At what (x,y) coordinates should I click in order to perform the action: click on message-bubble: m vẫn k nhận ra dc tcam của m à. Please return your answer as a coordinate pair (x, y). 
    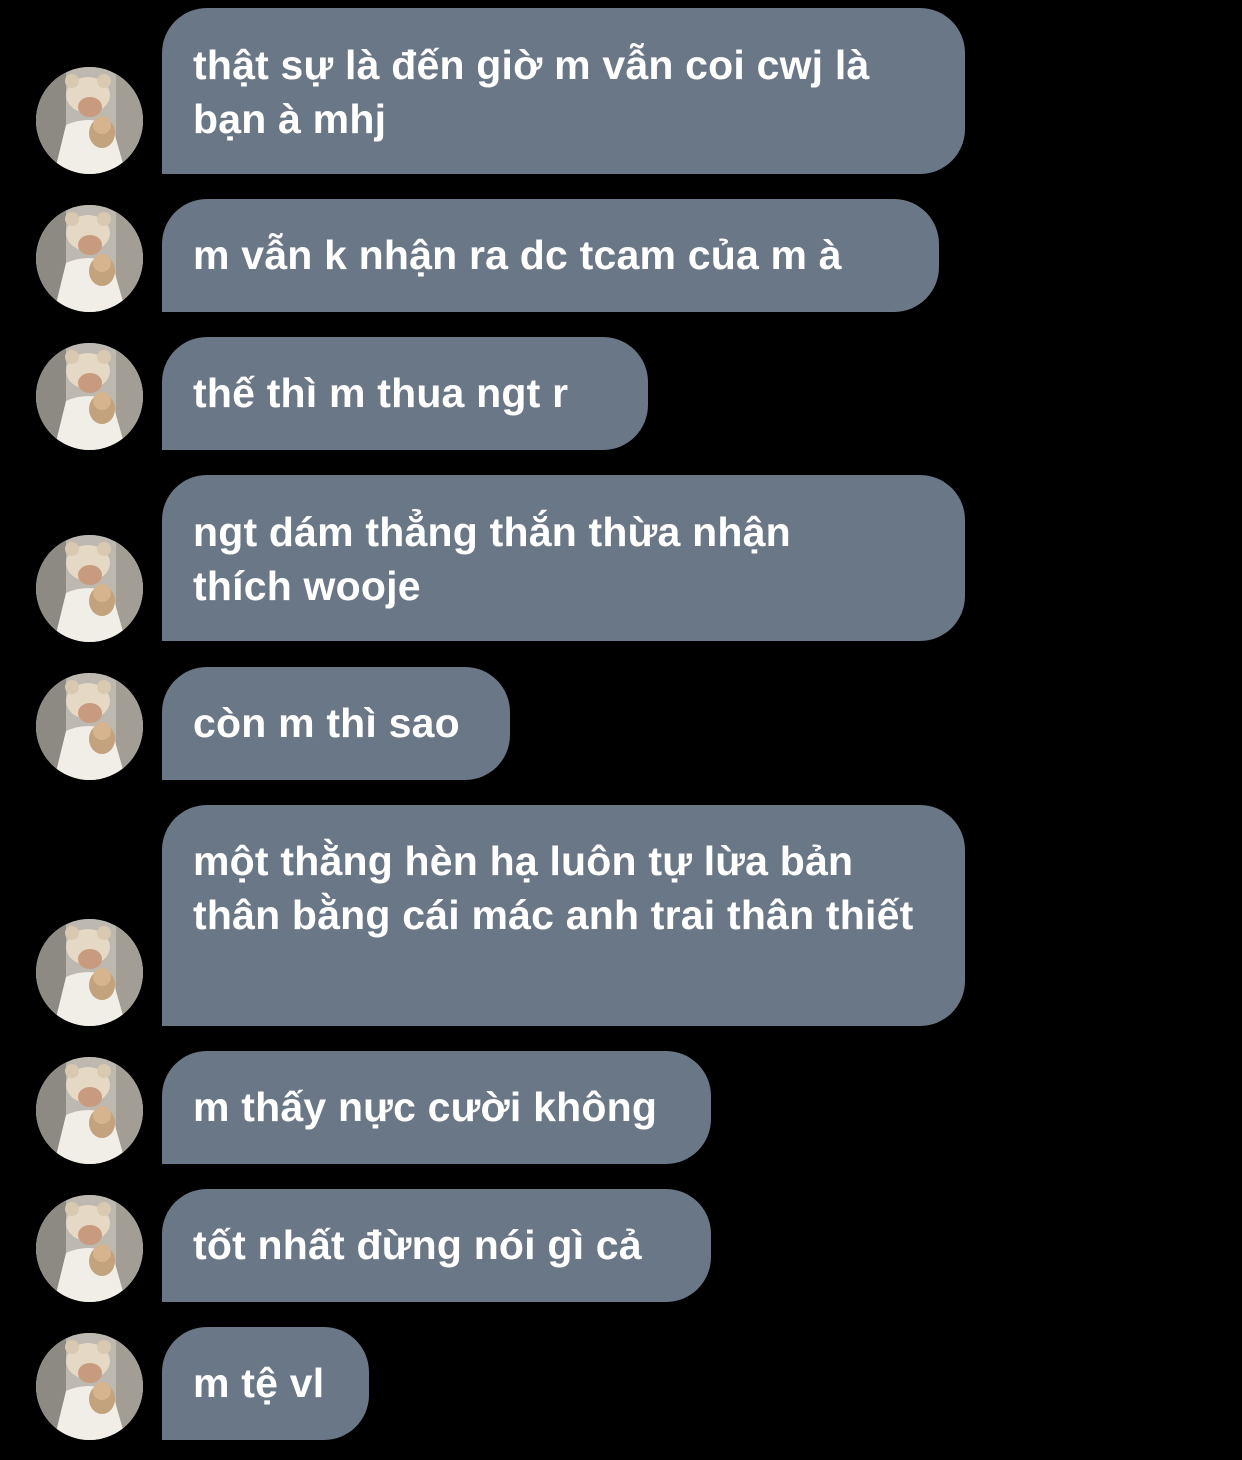
    Looking at the image, I should click on (550, 255).